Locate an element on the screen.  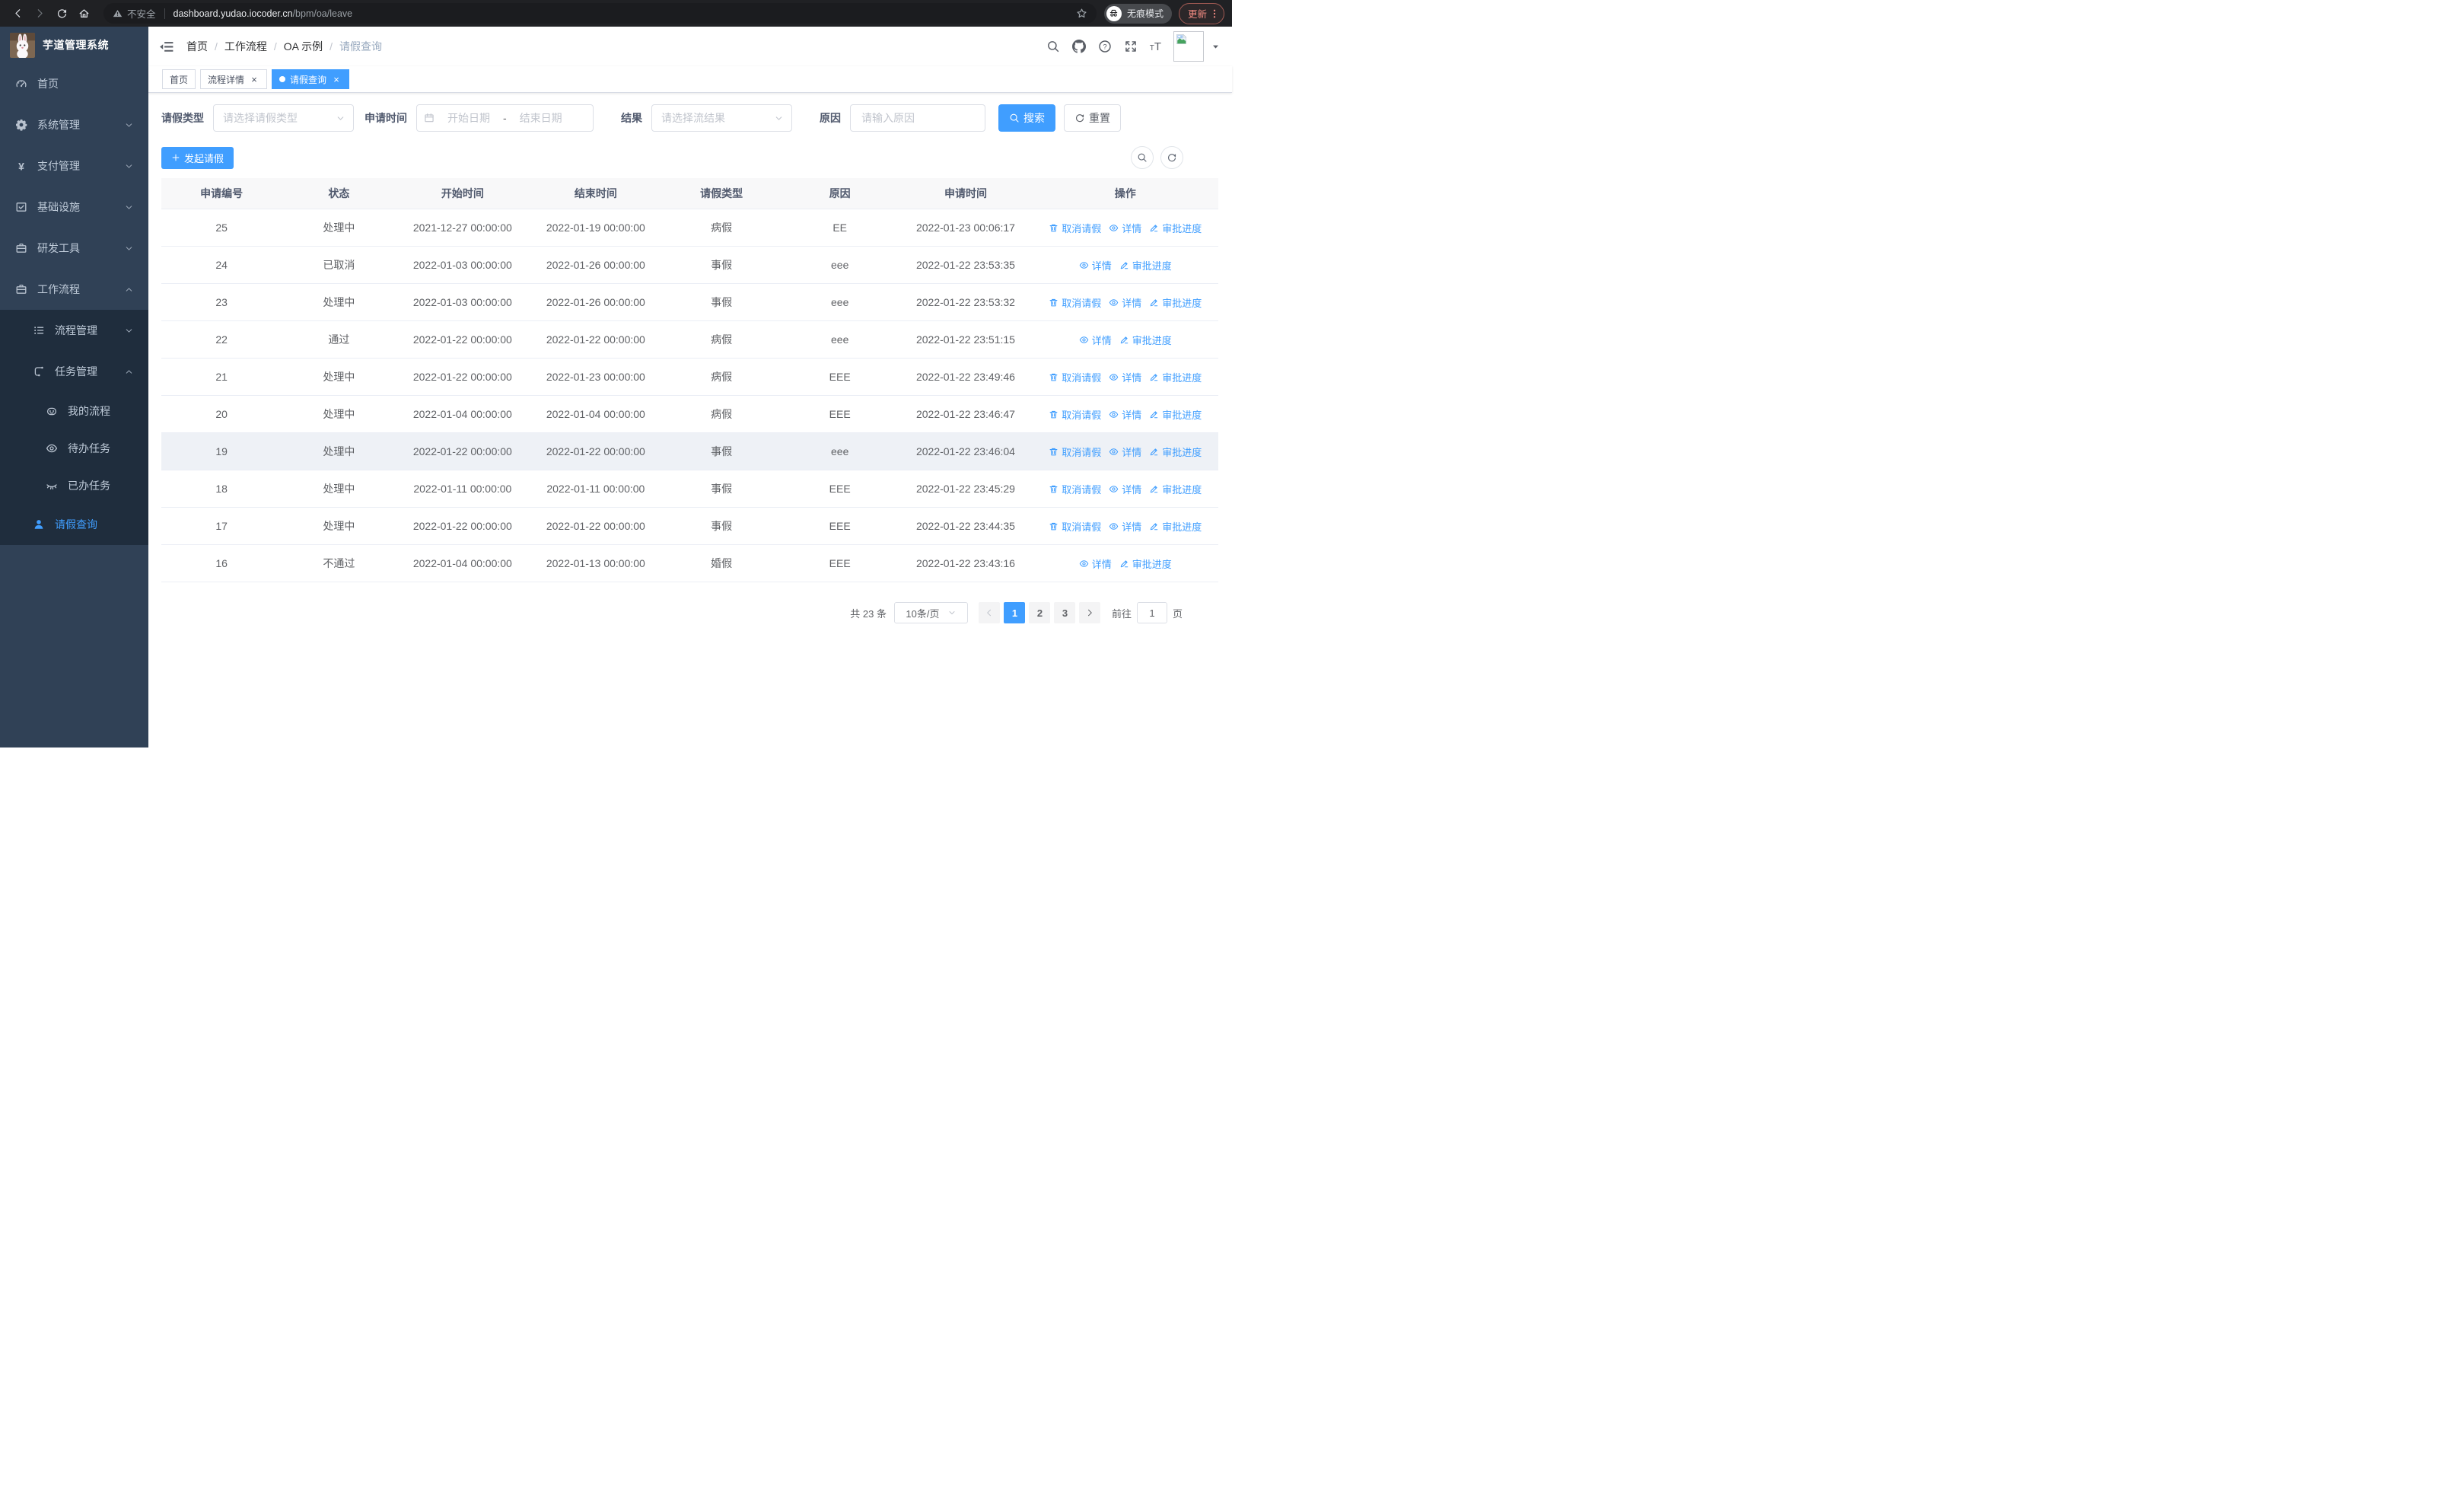
sidebar-item-基础设施: 基础设施 is located at coordinates (74, 207).